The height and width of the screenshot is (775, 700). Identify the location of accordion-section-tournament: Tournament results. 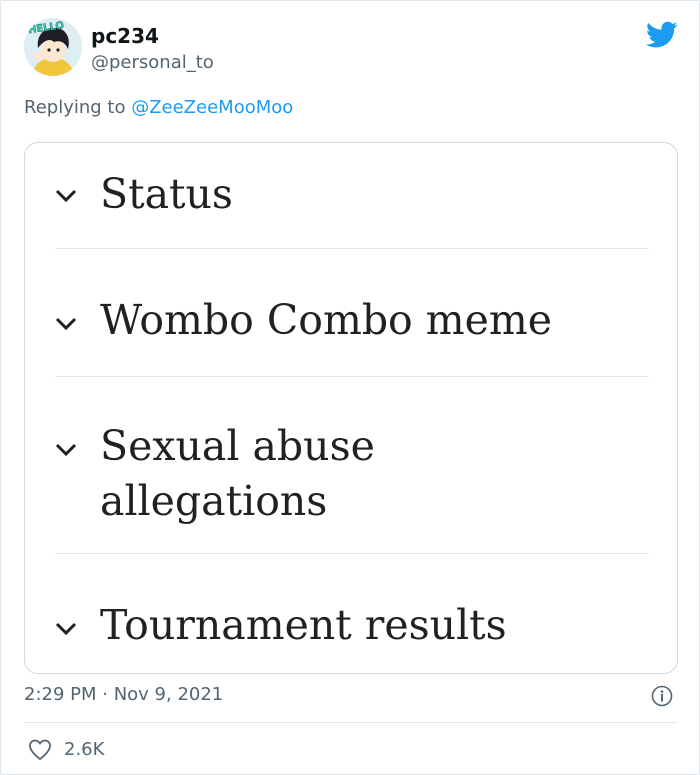
(352, 628).